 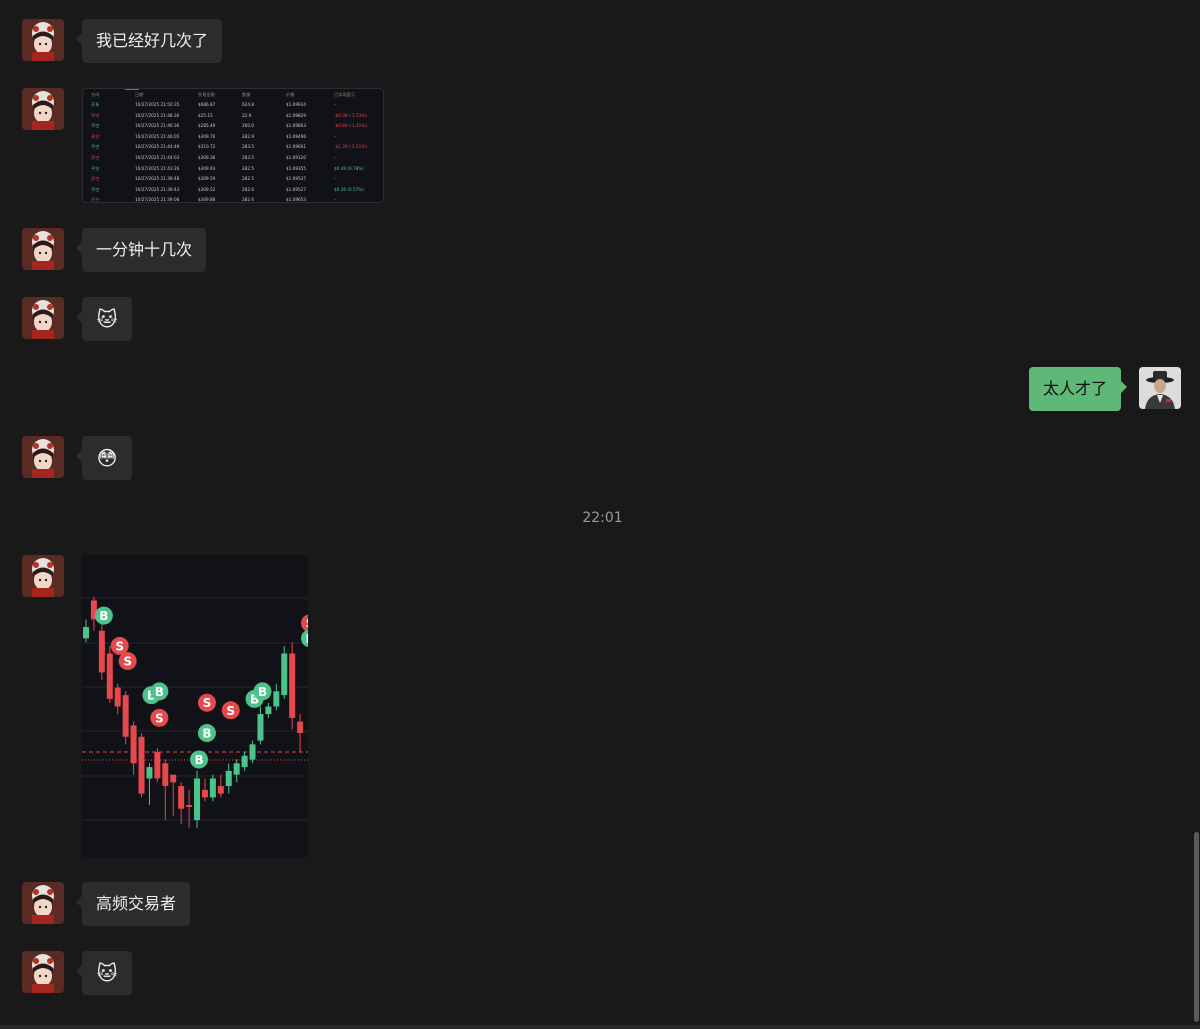 I want to click on candlestick-chart: BSSBBSBBSSBBSB, so click(x=195, y=706).